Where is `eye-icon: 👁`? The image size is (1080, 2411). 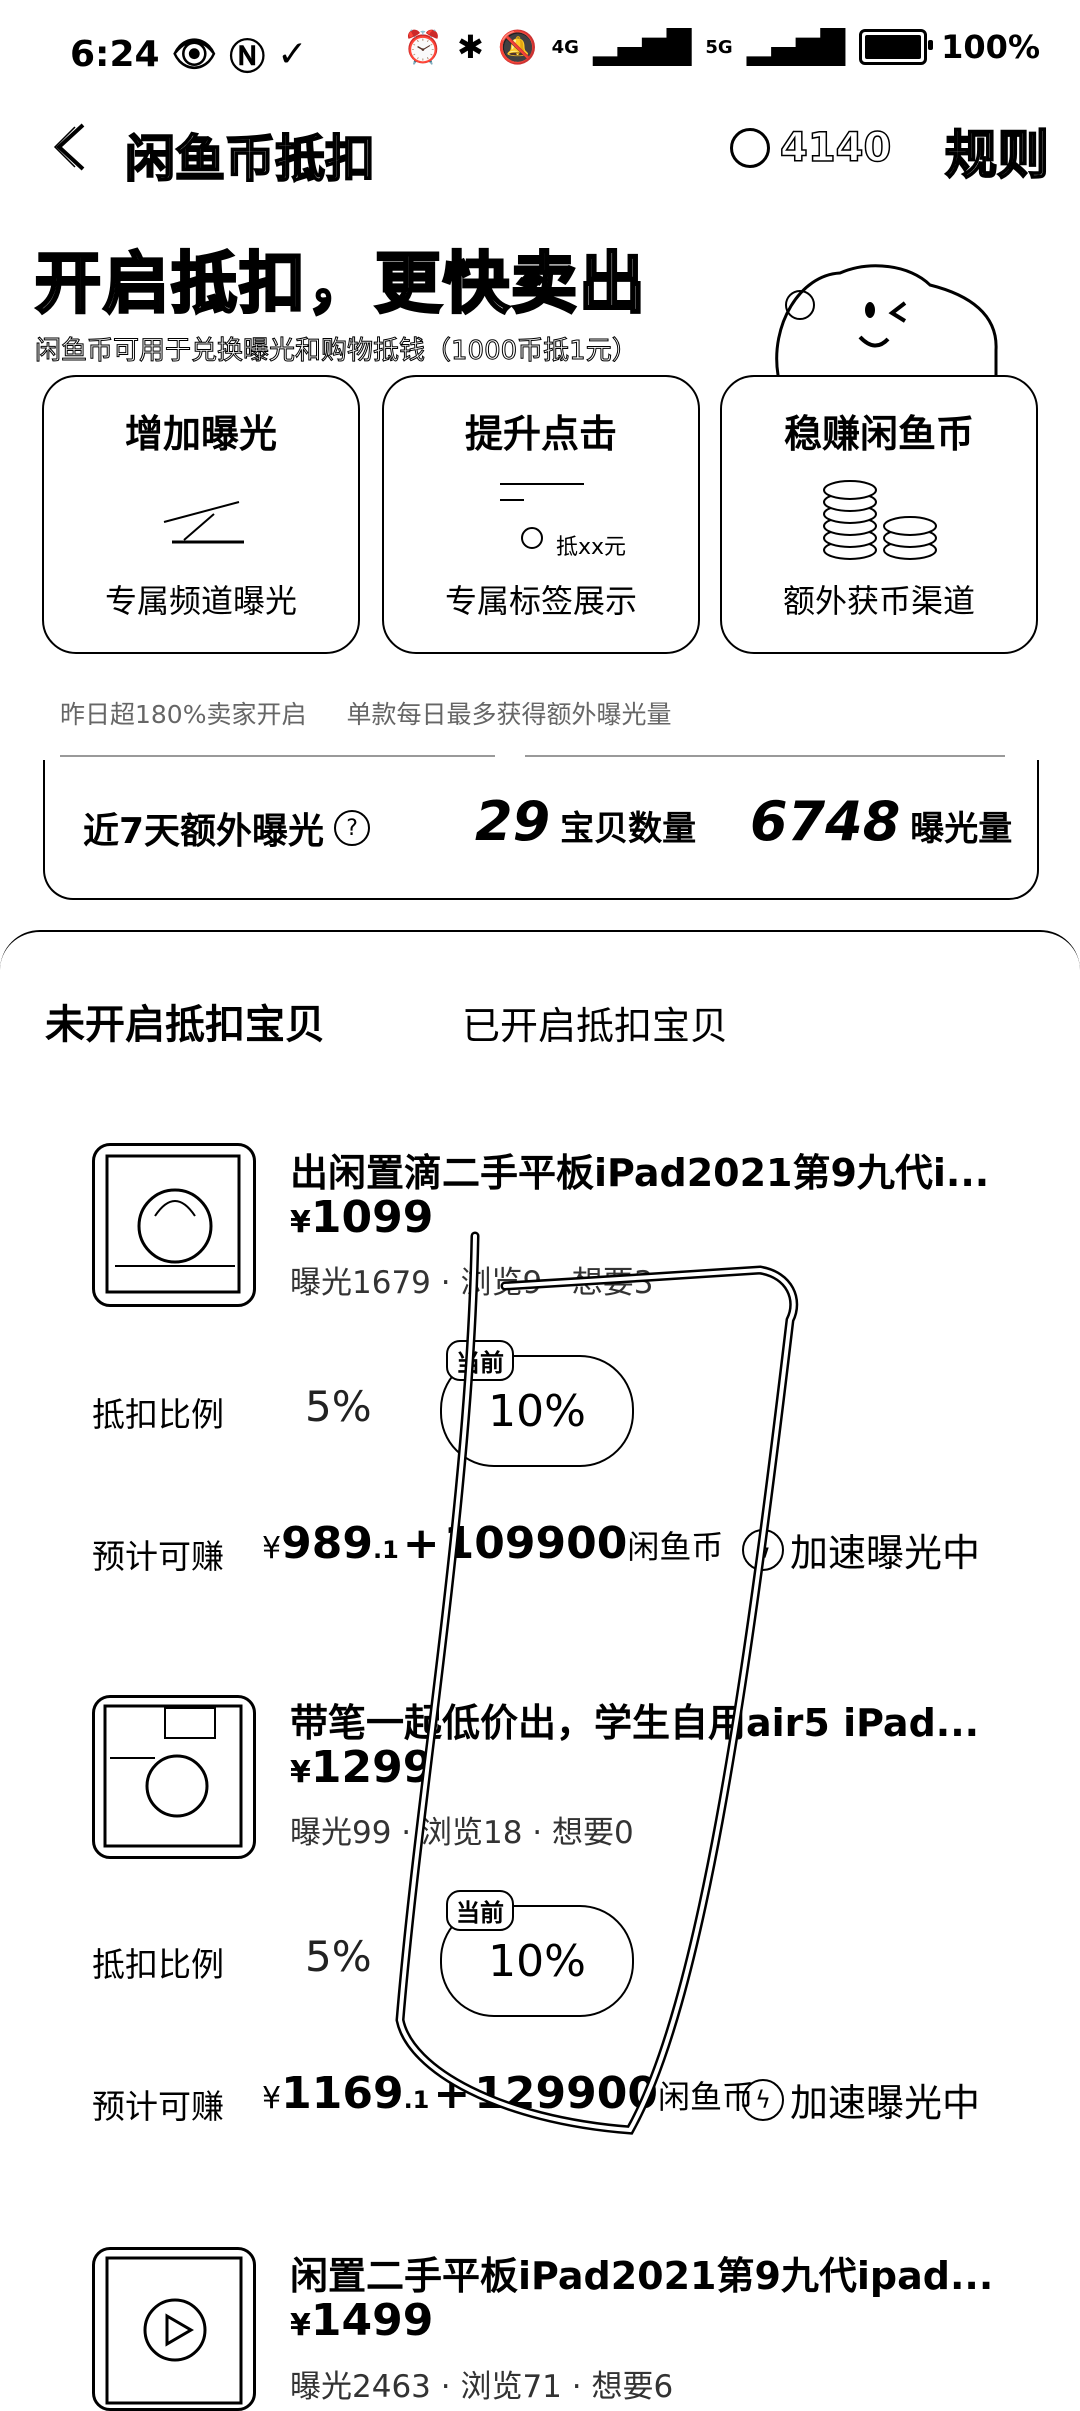
eye-icon: 👁 is located at coordinates (194, 54).